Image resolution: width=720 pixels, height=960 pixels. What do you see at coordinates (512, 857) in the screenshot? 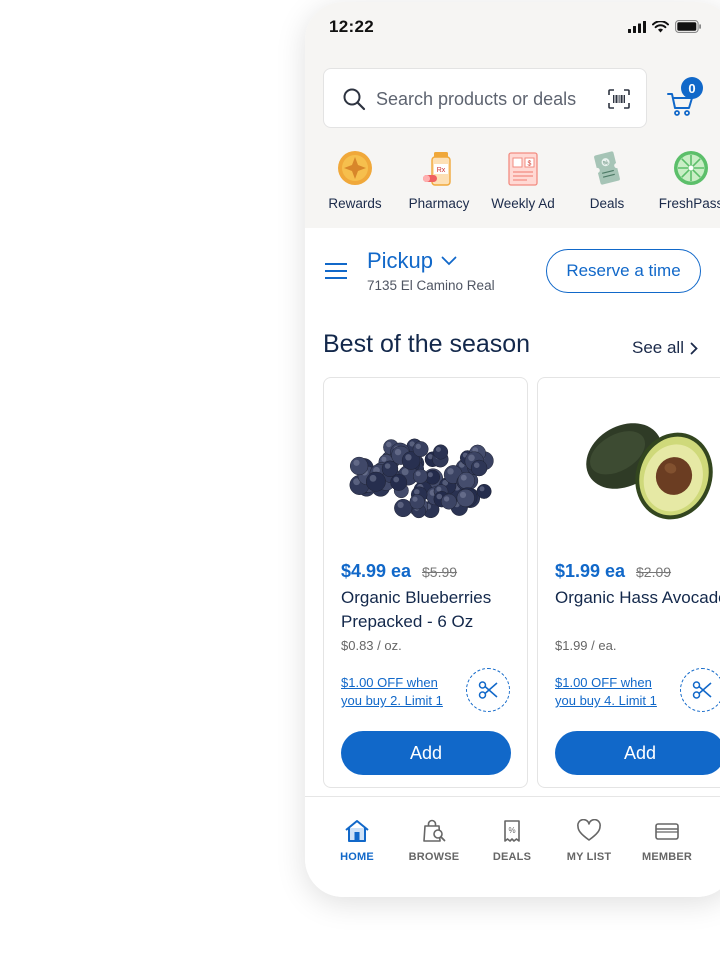
I see `nav-label: DEALS` at bounding box center [512, 857].